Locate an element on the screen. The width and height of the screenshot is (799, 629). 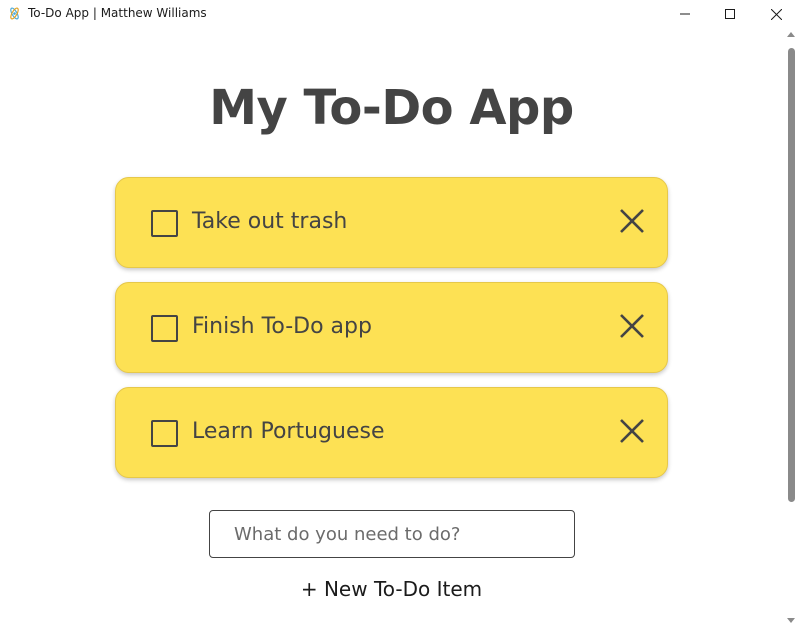
new-todo-container: + New To-Do Item is located at coordinates (391, 589).